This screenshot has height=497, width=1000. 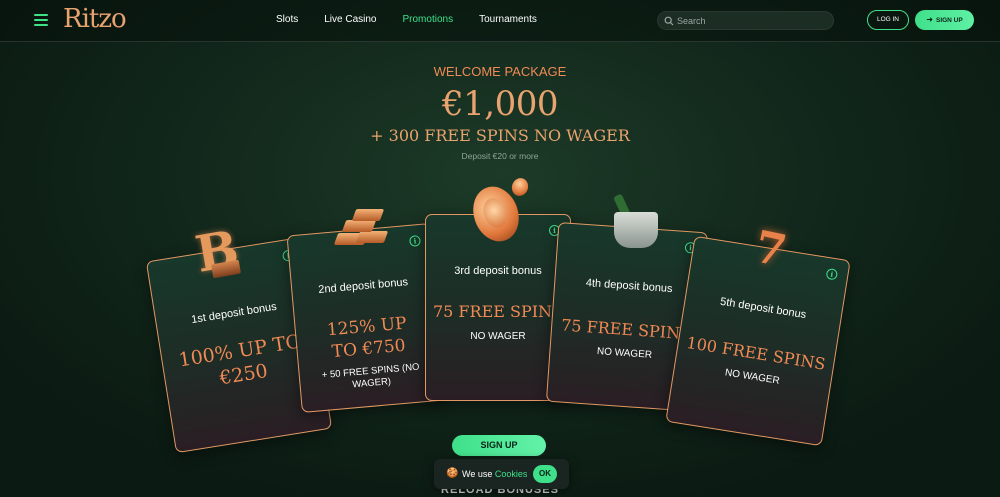 What do you see at coordinates (636, 230) in the screenshot?
I see `champagne-bucket-icon` at bounding box center [636, 230].